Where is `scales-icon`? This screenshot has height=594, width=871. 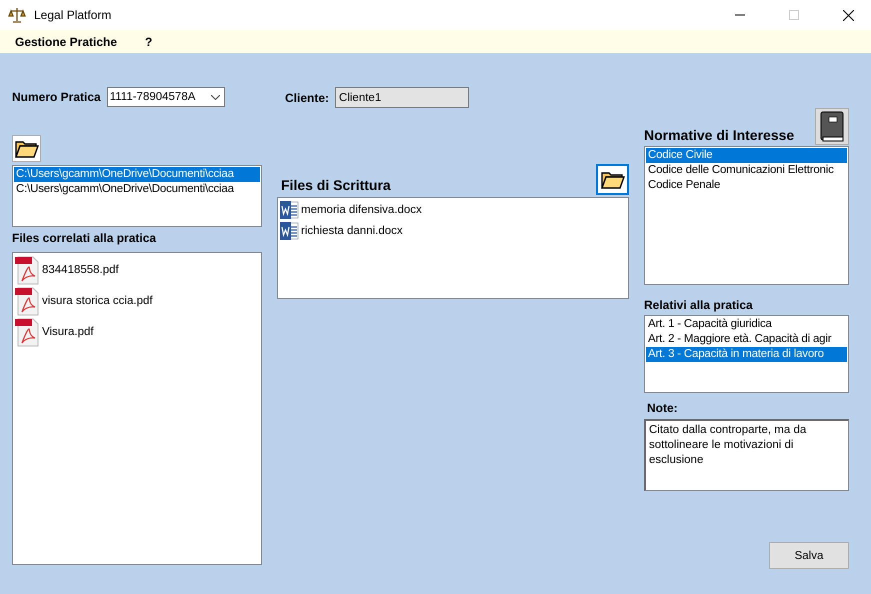 scales-icon is located at coordinates (17, 15).